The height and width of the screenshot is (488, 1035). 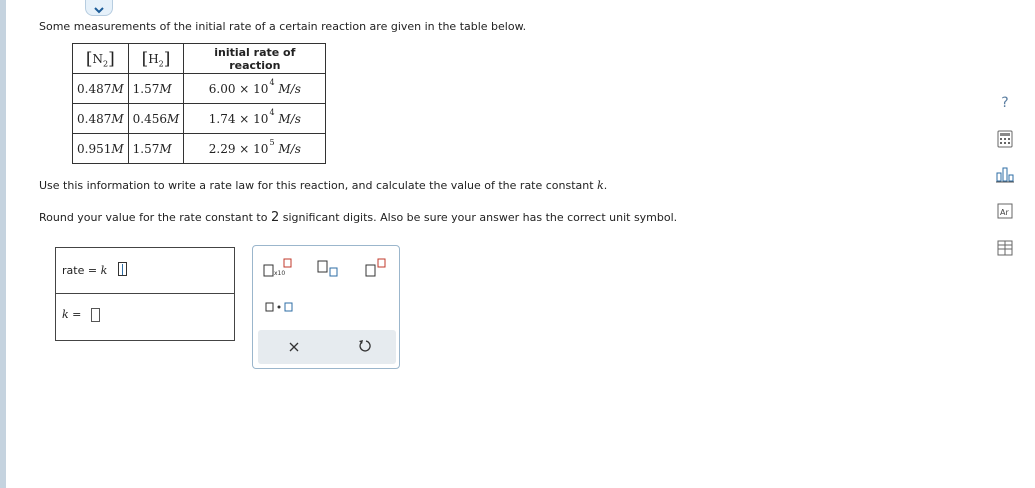 What do you see at coordinates (1005, 251) in the screenshot?
I see `data-table-icon` at bounding box center [1005, 251].